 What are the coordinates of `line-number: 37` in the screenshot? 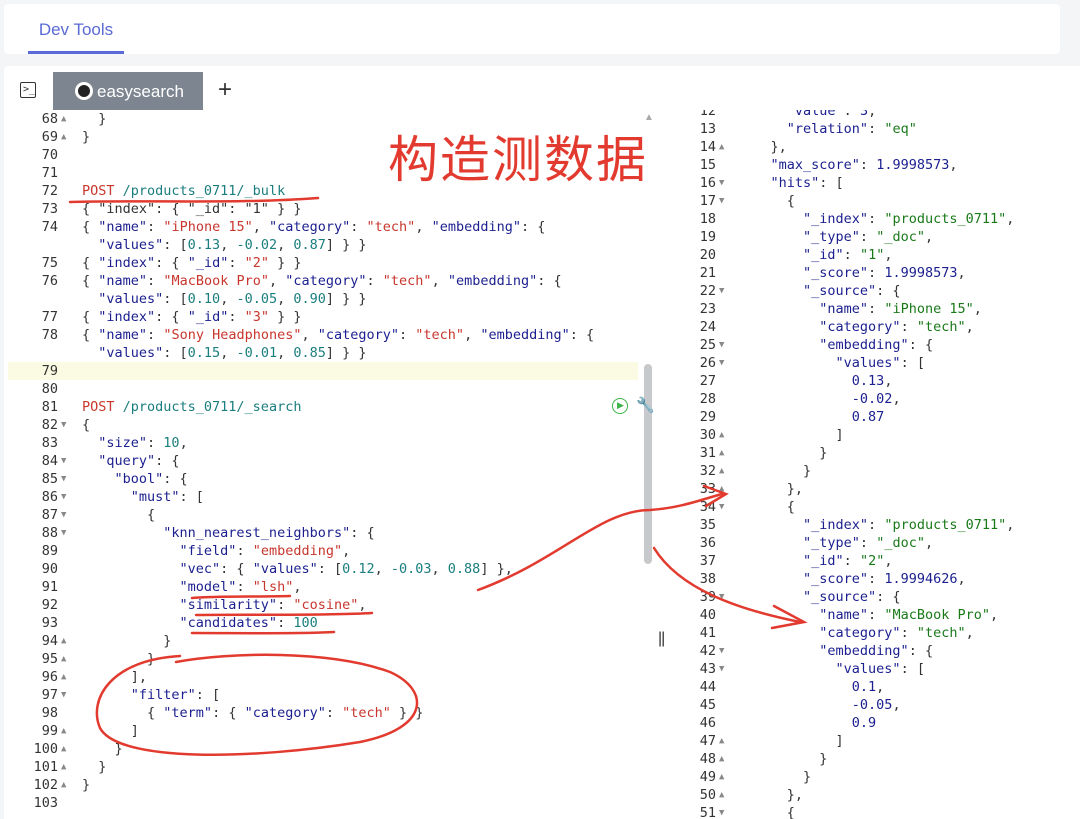 It's located at (707, 561).